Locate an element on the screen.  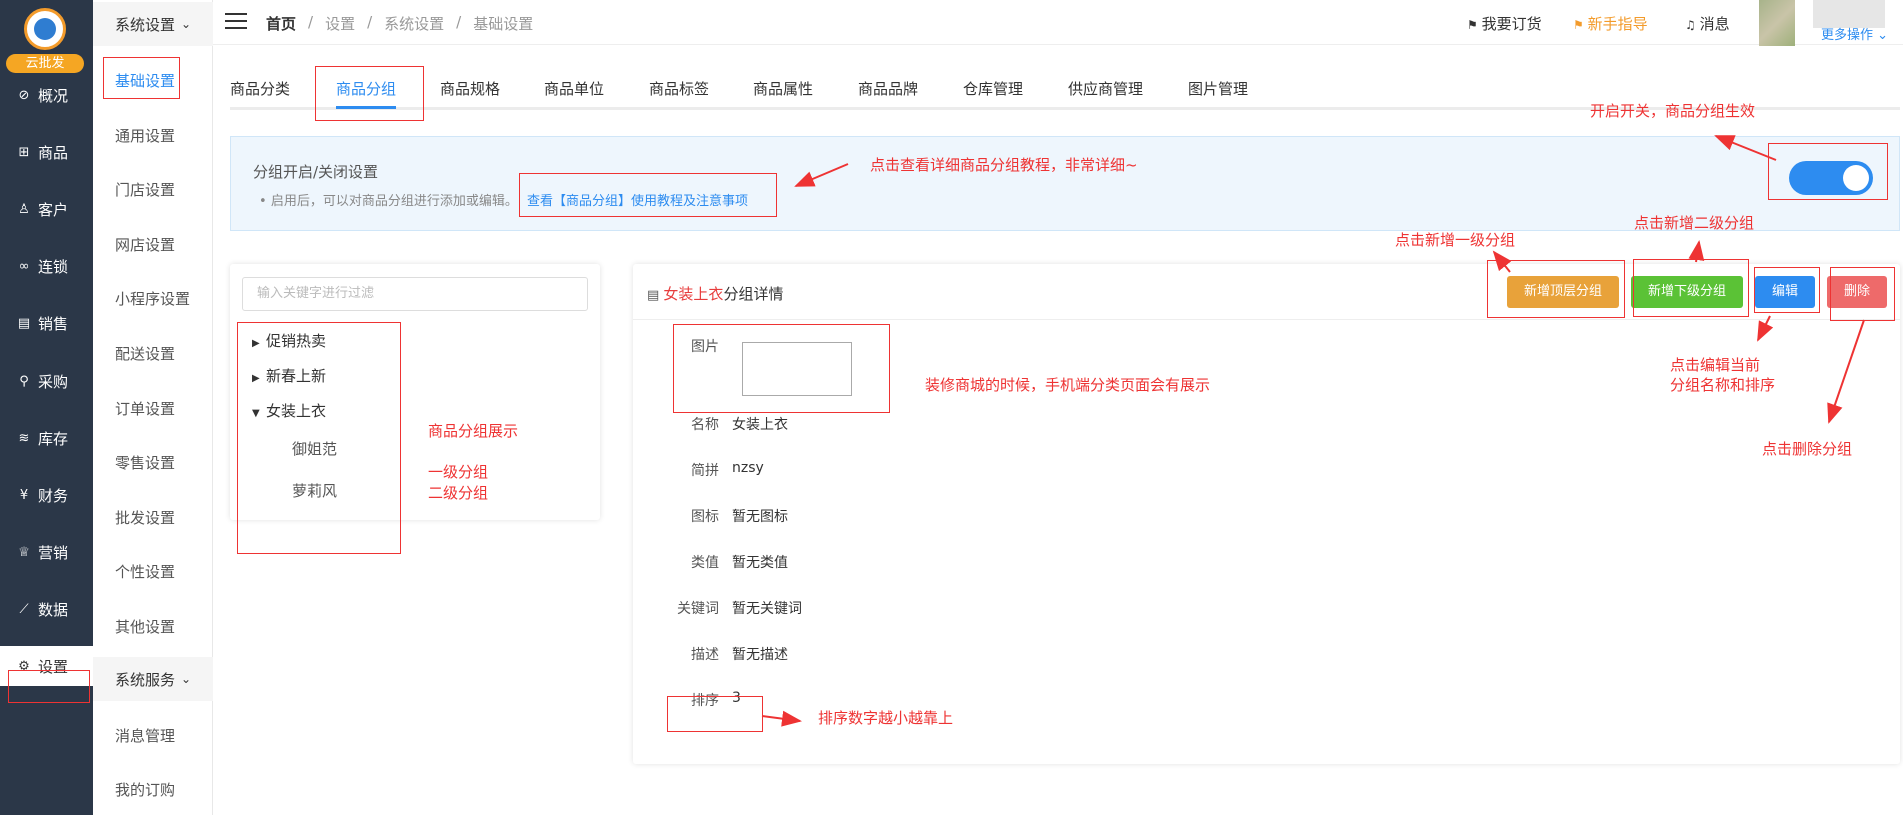
detail-row-label: 关键词 is located at coordinates (698, 609).